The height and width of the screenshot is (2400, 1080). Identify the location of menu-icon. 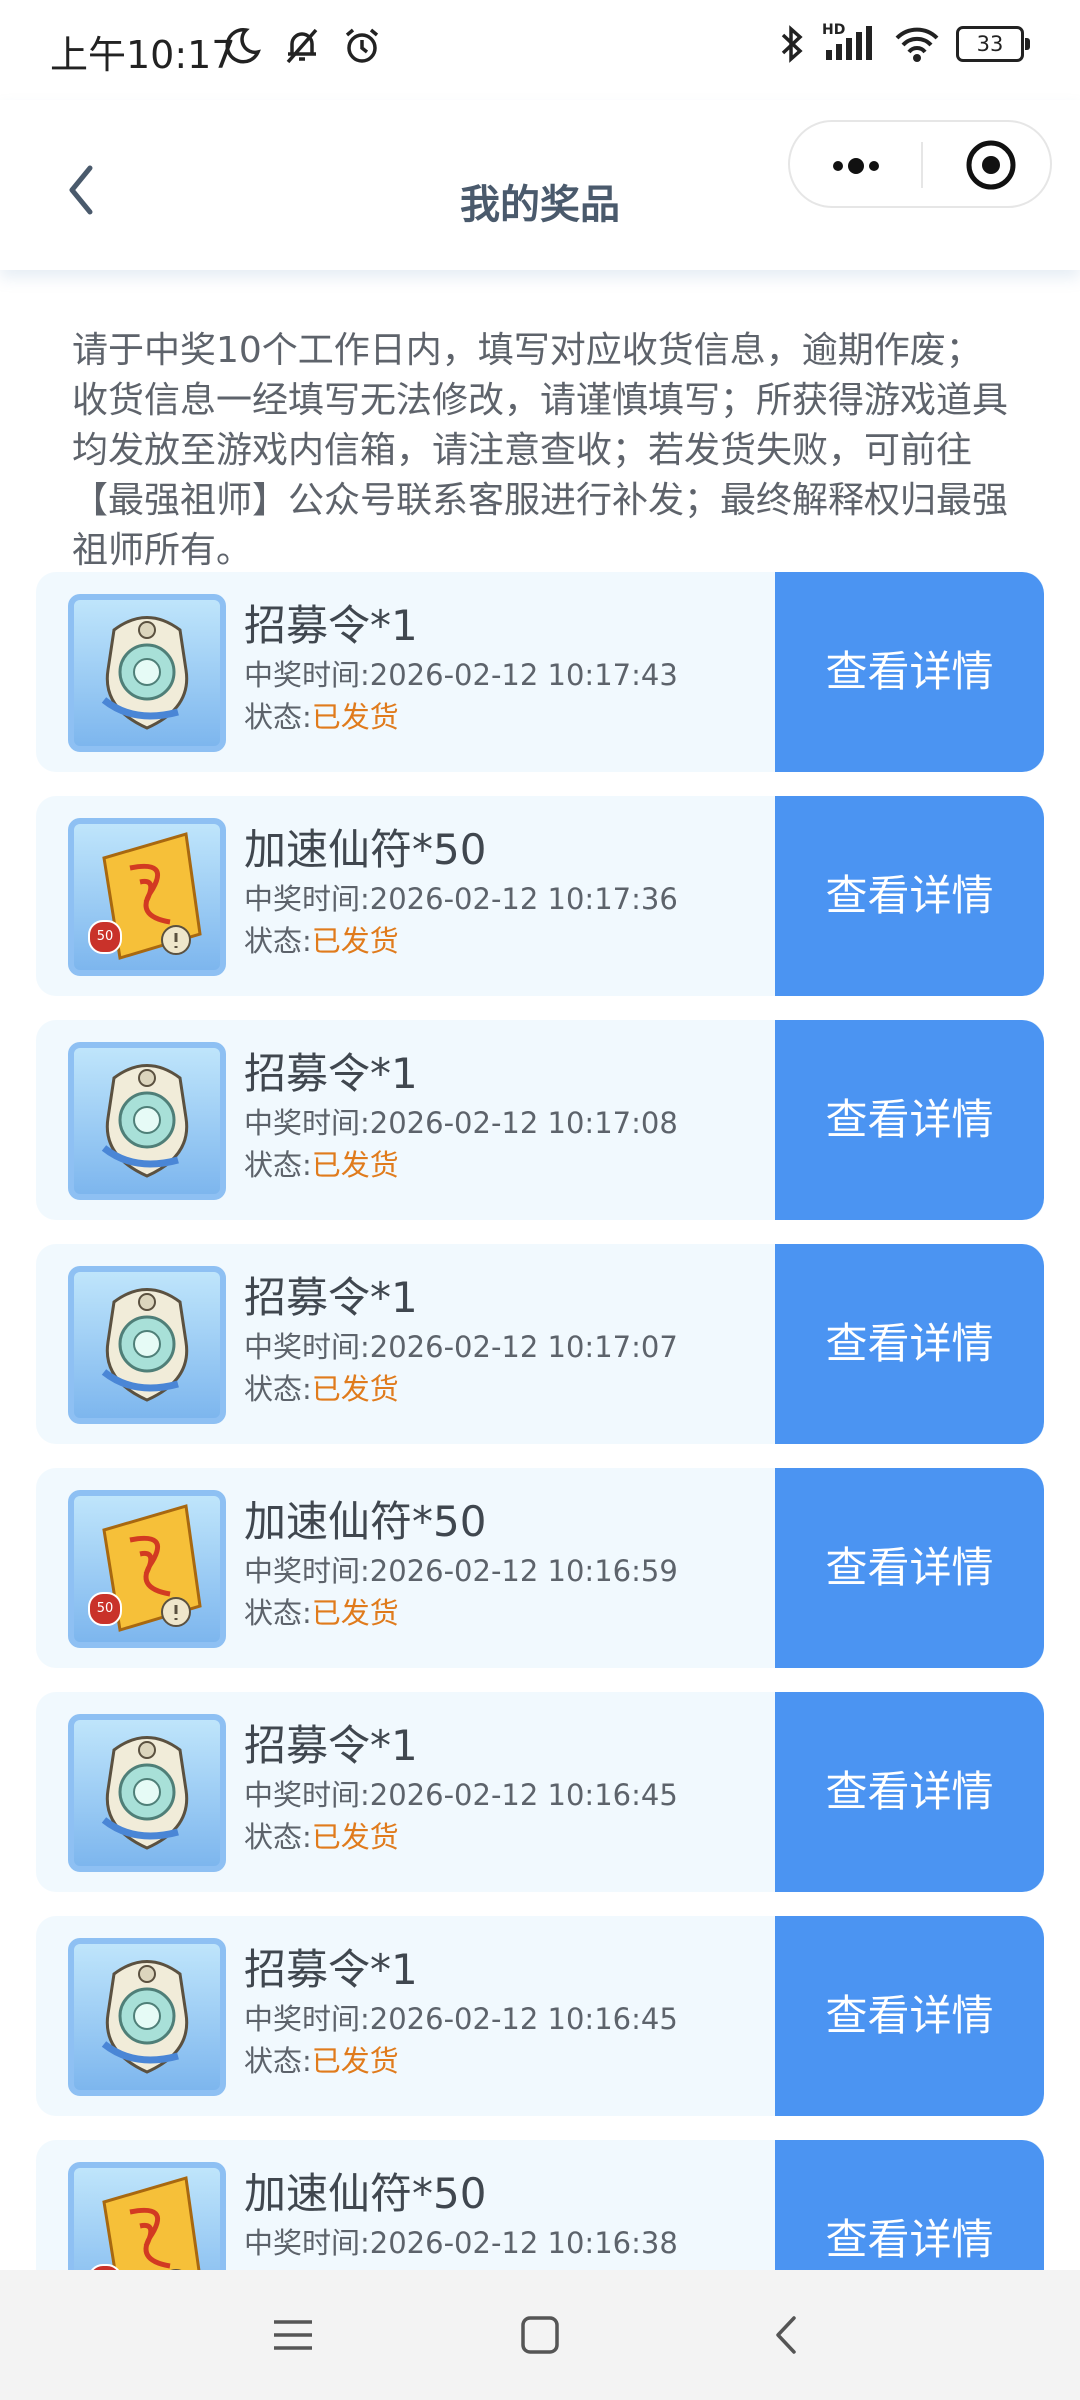
(293, 2335).